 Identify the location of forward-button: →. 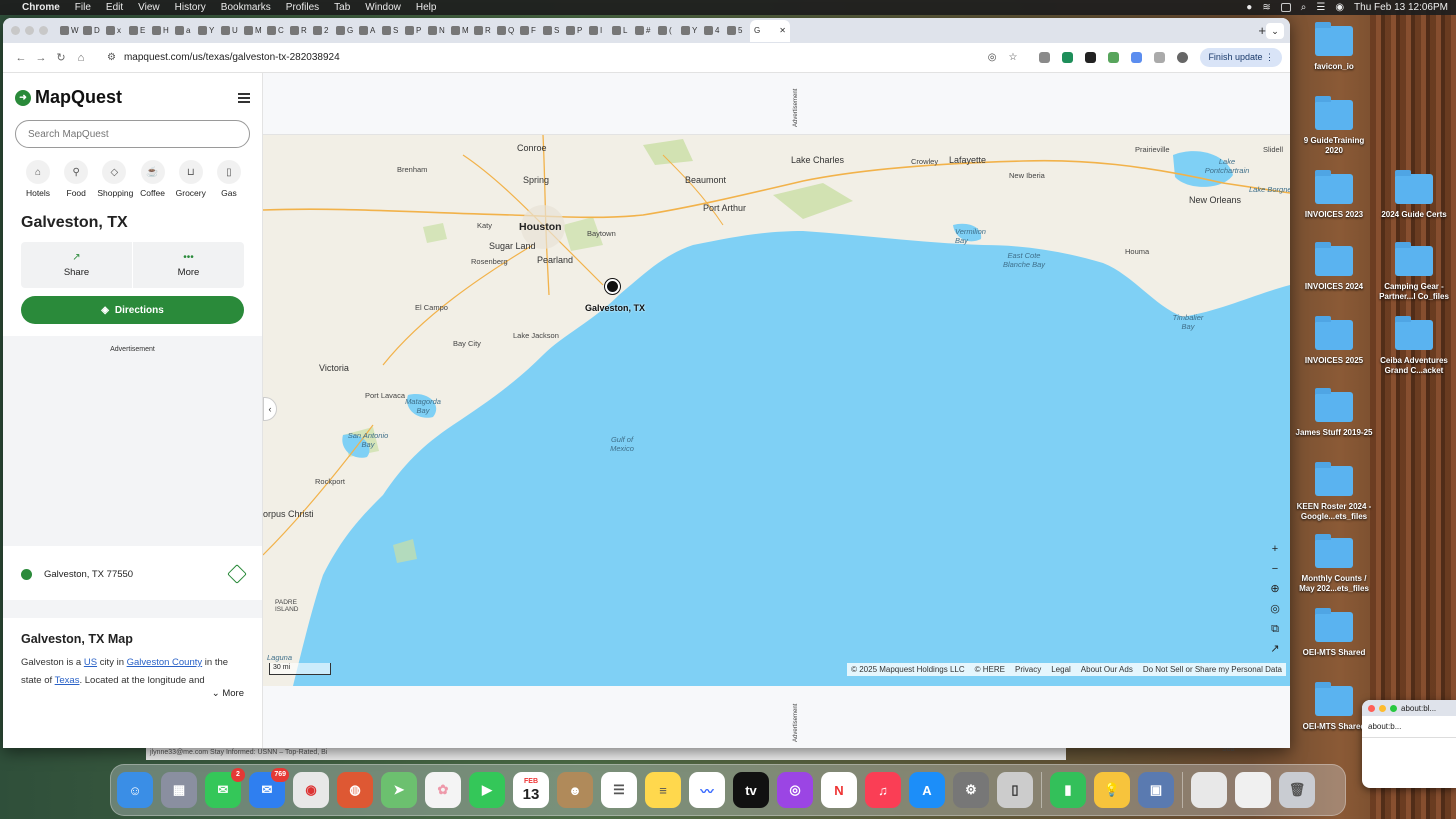
(41, 58).